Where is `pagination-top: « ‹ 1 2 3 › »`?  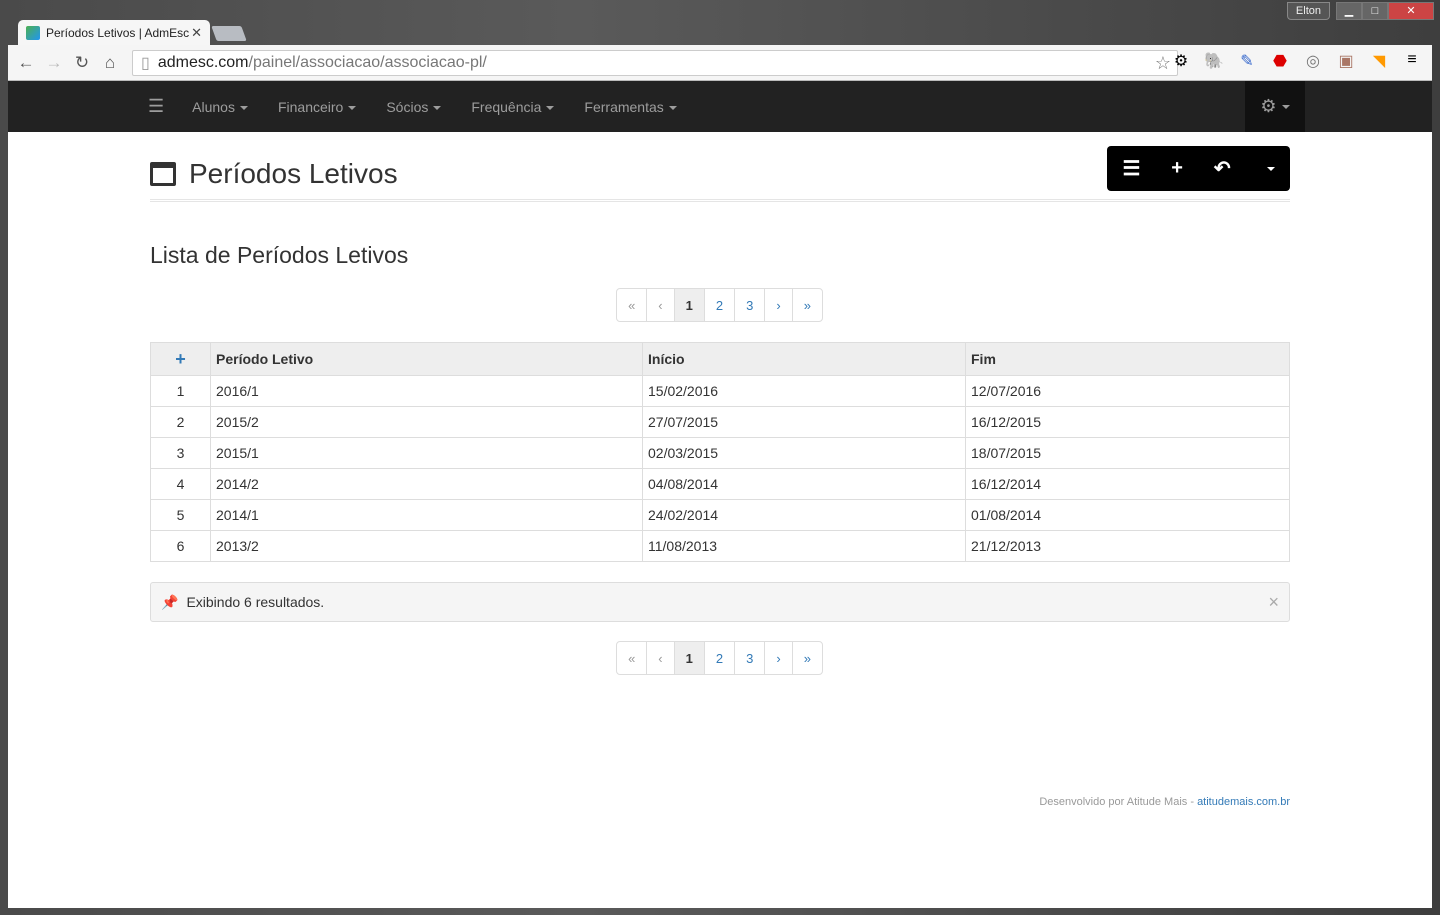
pagination-top: « ‹ 1 2 3 › » is located at coordinates (720, 305).